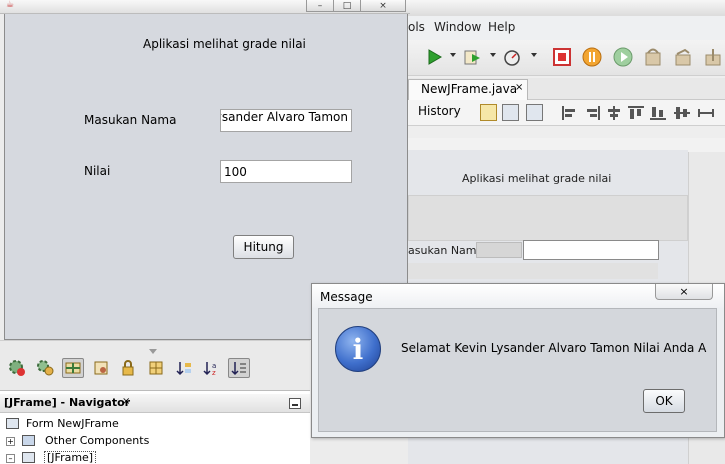 This screenshot has width=725, height=464. I want to click on preview-label-nama: asukan Nama, so click(446, 250).